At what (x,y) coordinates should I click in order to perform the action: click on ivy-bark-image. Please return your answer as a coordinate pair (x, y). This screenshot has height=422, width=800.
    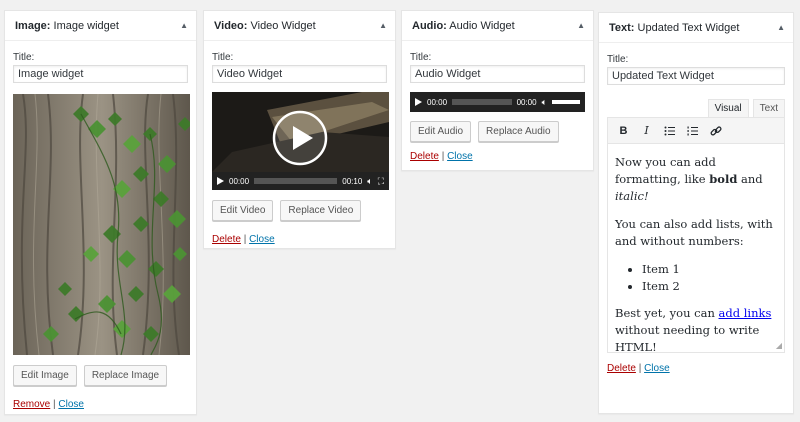
    Looking at the image, I should click on (101, 224).